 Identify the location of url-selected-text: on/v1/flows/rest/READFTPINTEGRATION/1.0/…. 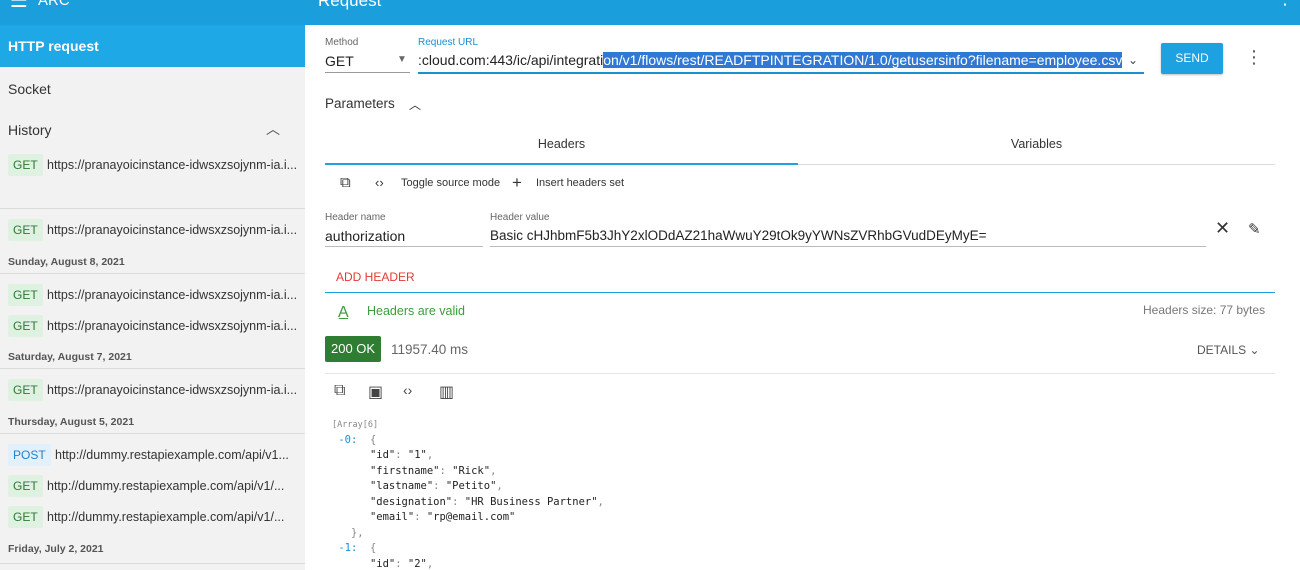
(863, 60).